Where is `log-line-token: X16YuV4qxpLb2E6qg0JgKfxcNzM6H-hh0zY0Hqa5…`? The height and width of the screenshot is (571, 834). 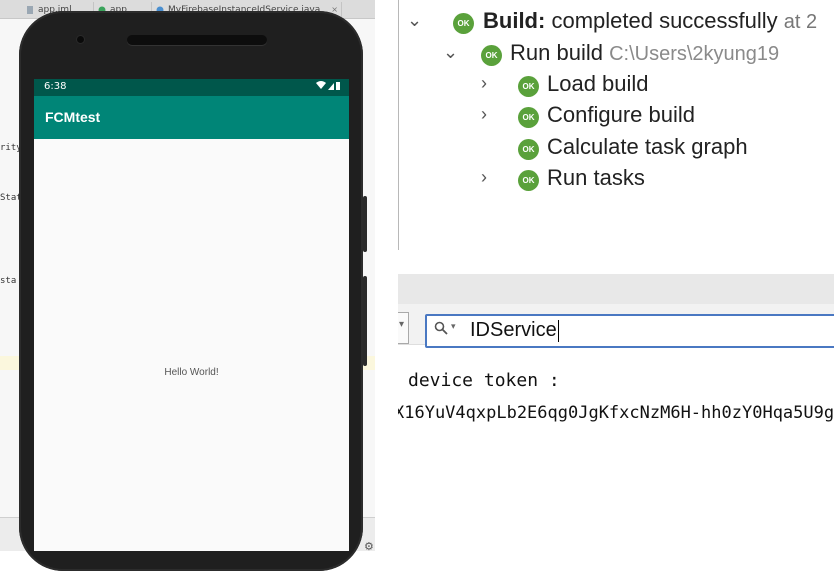
log-line-token: X16YuV4qxpLb2E6qg0JgKfxcNzM6H-hh0zY0Hqa5… is located at coordinates (616, 413).